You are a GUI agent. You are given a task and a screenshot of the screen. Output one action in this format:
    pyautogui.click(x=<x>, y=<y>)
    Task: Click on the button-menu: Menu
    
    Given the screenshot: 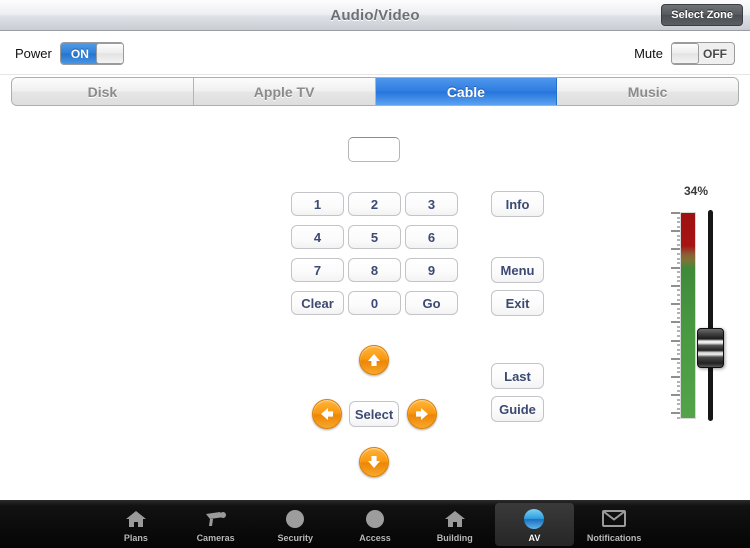 What is the action you would take?
    pyautogui.click(x=517, y=270)
    